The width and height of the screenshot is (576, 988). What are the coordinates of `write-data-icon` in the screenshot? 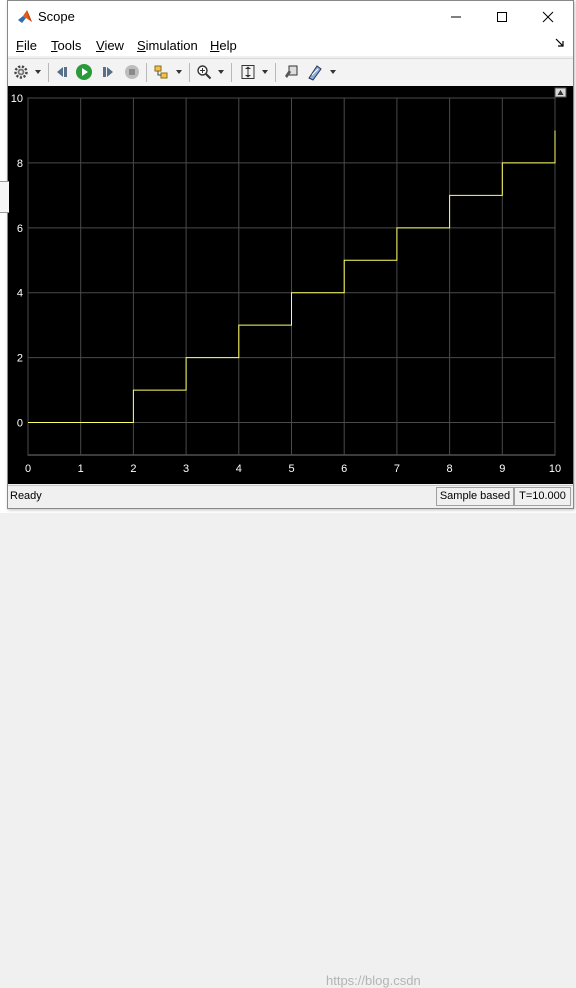 It's located at (291, 71).